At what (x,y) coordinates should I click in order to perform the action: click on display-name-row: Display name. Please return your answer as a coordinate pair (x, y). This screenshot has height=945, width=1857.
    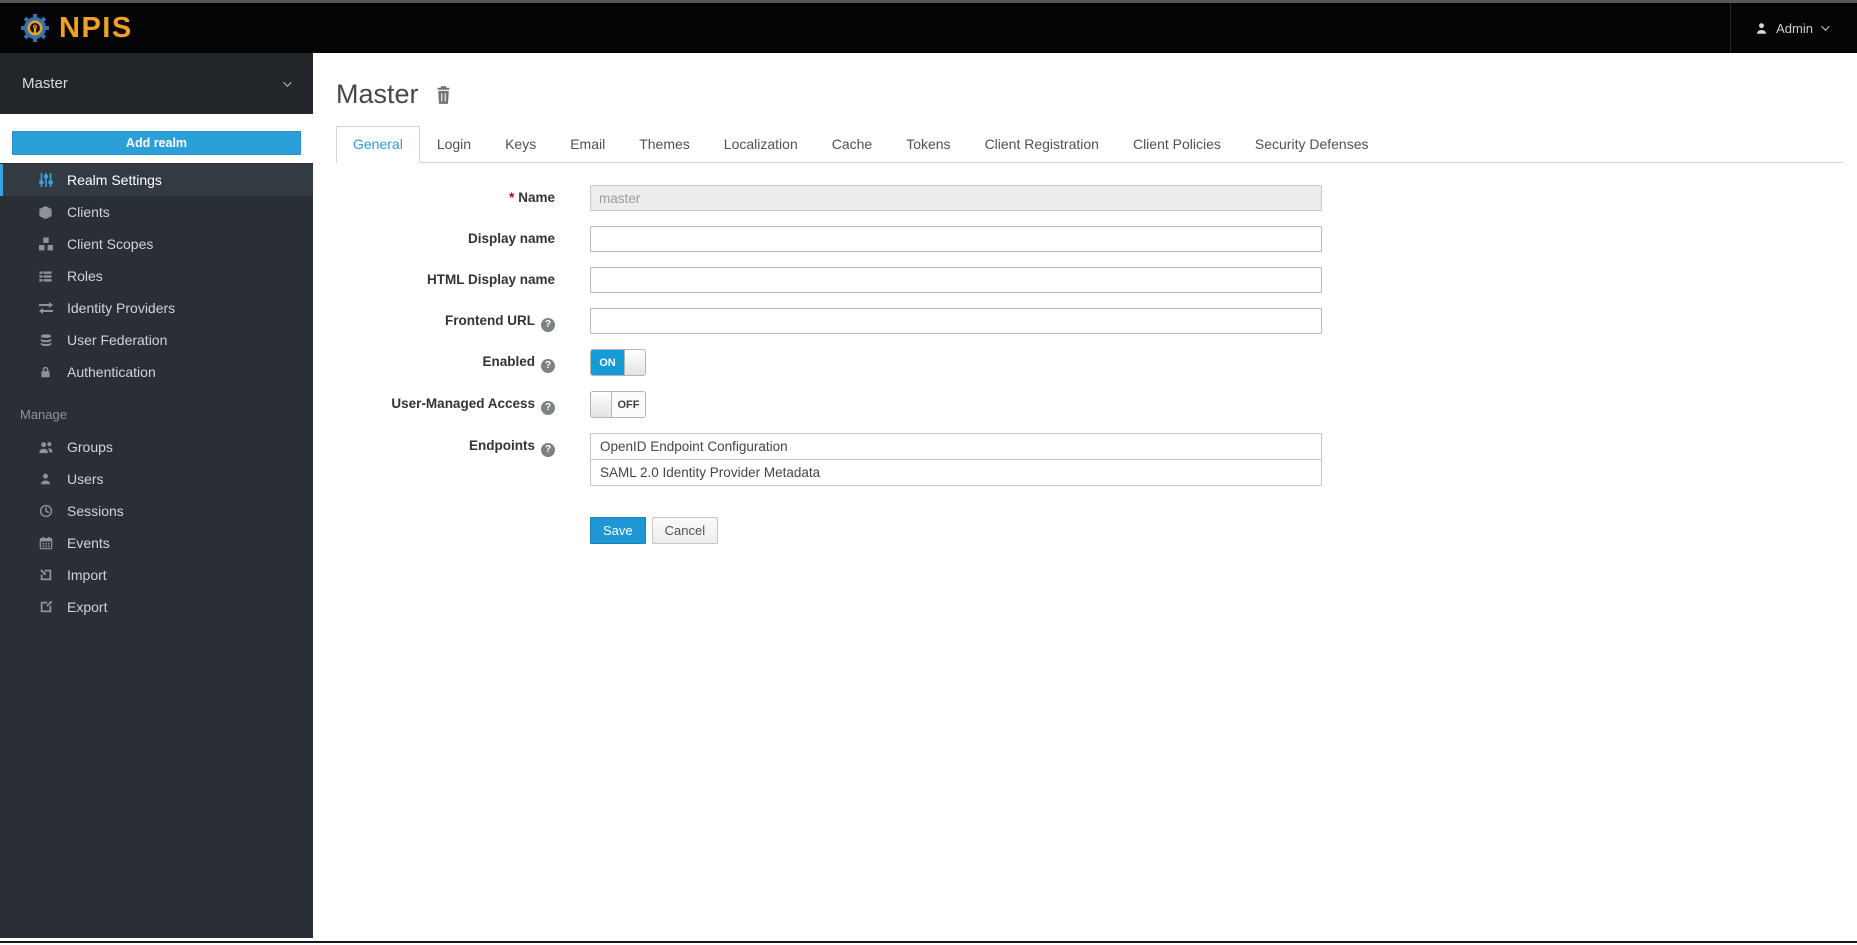
    Looking at the image, I should click on (1089, 239).